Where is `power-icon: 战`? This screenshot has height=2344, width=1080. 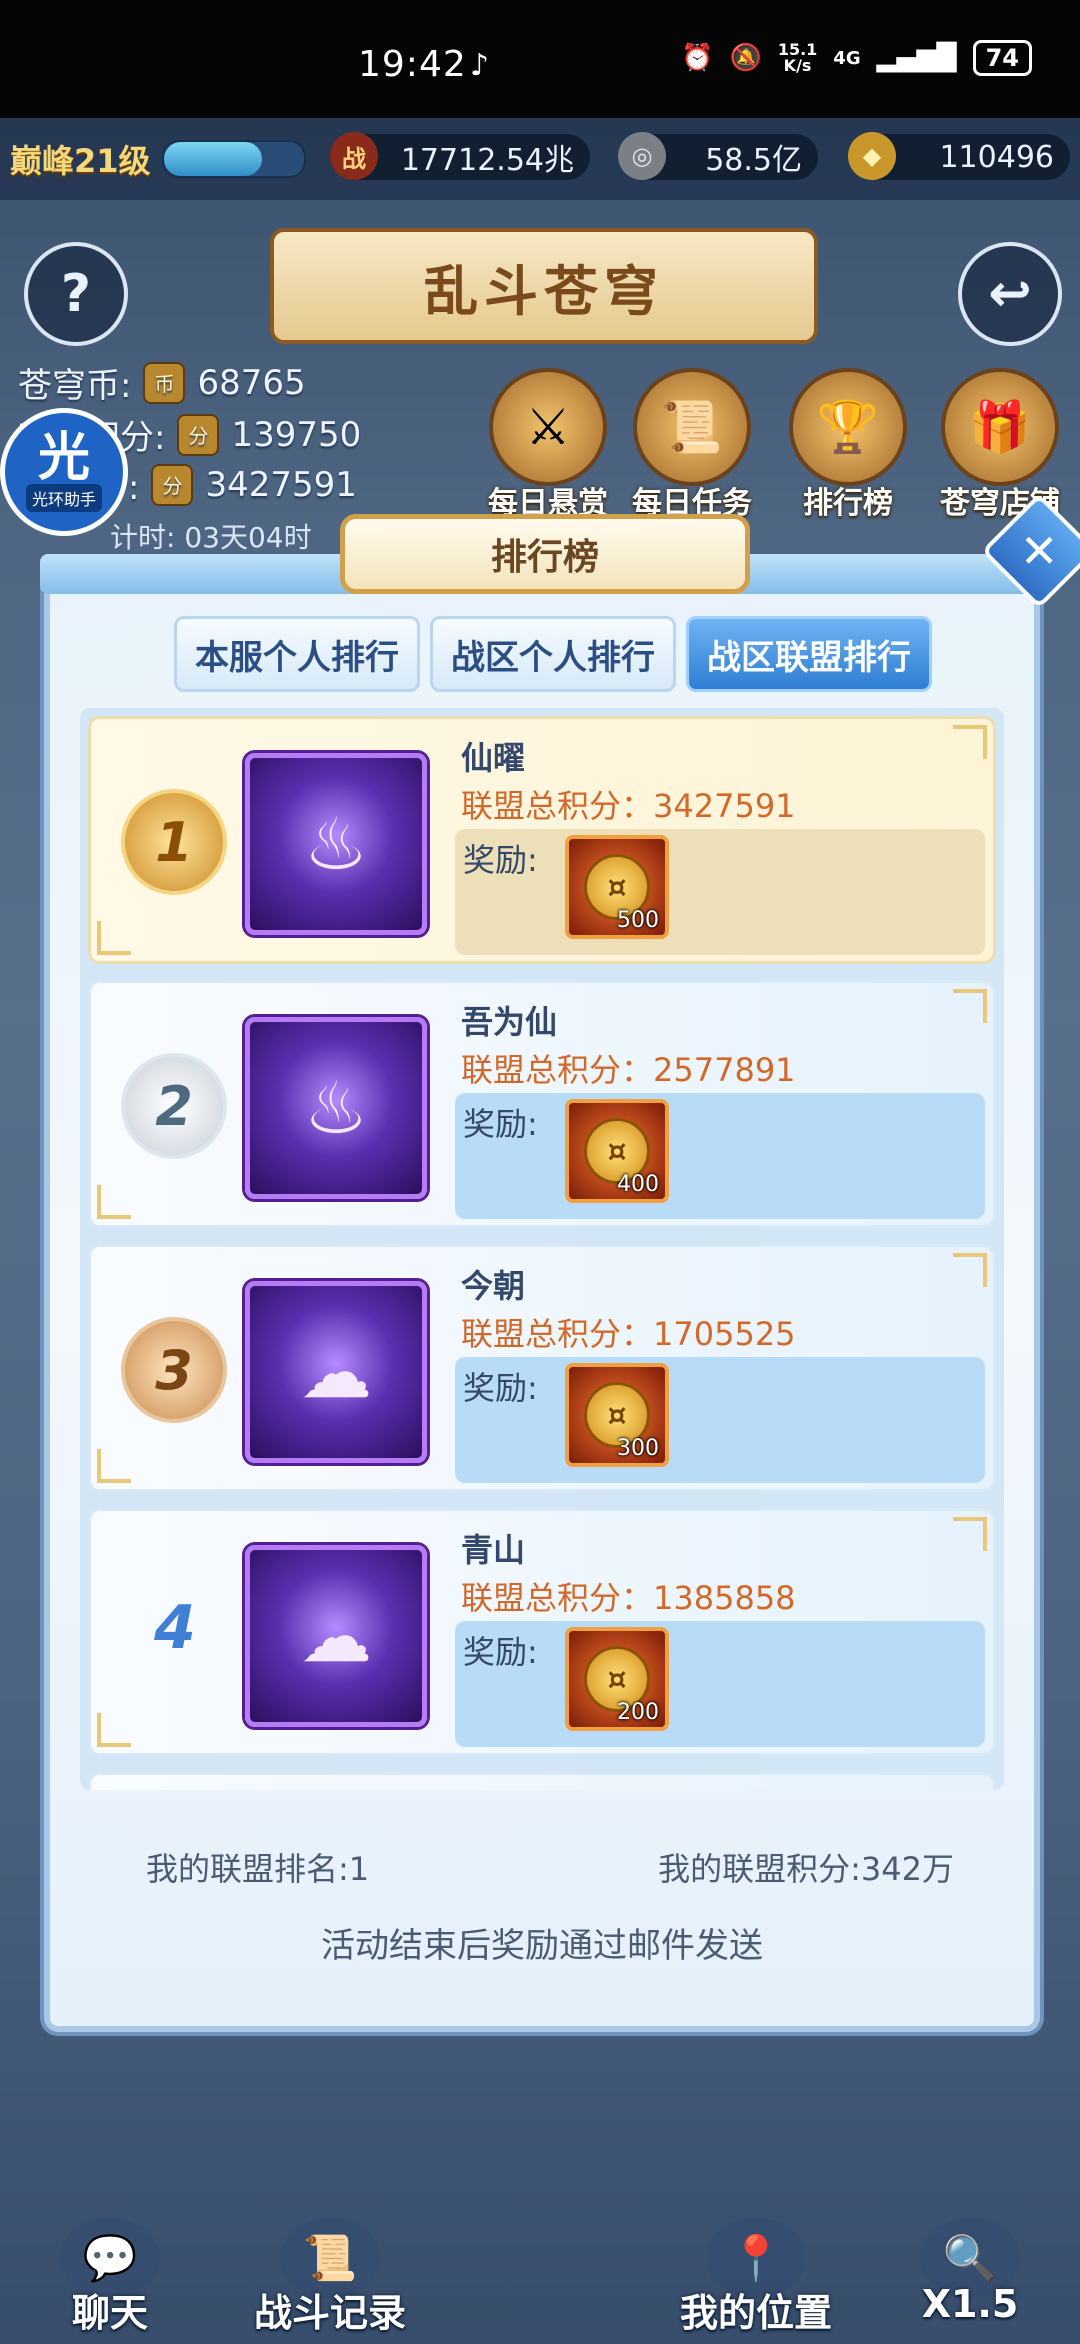 power-icon: 战 is located at coordinates (354, 156).